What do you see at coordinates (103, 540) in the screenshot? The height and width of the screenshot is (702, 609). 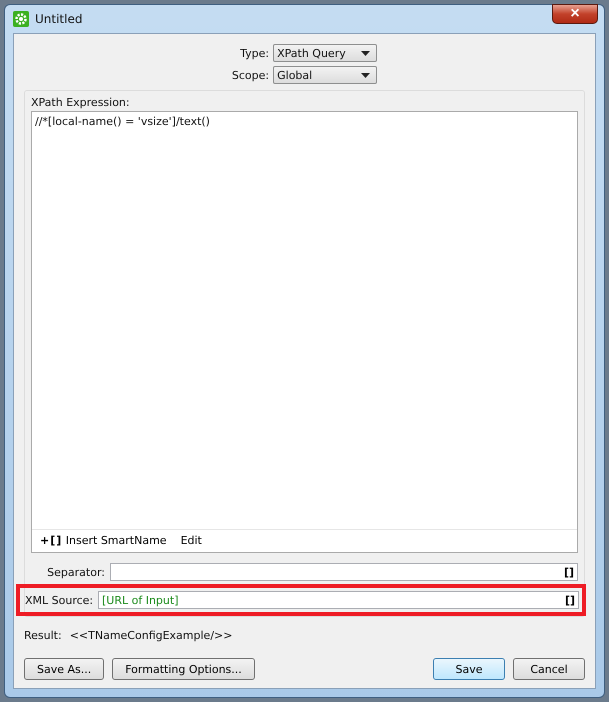 I see `insert-smartname-button: +[] Insert SmartName` at bounding box center [103, 540].